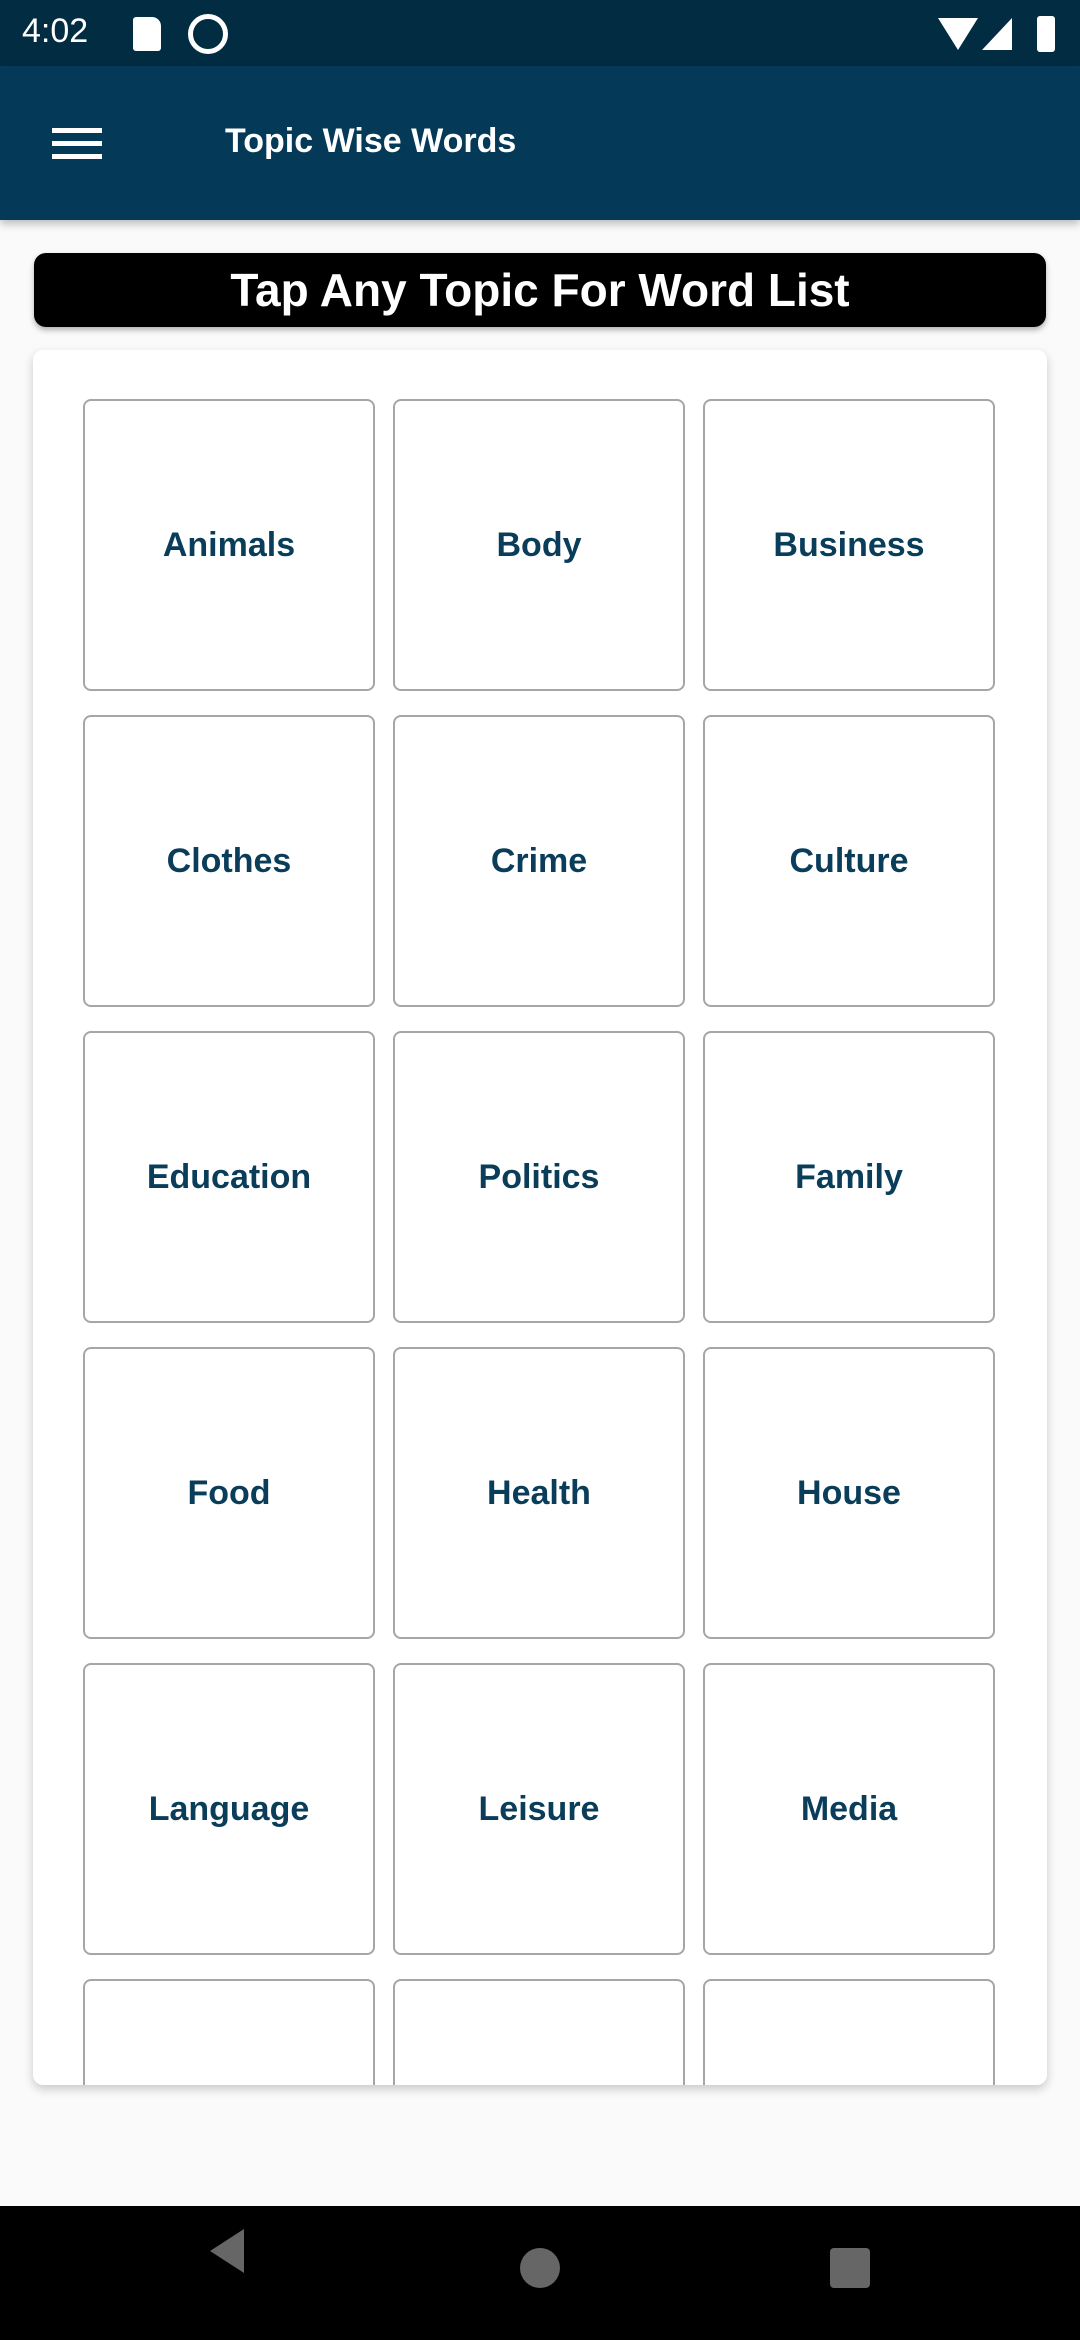  Describe the element at coordinates (539, 545) in the screenshot. I see `topic-tile: Body` at that location.